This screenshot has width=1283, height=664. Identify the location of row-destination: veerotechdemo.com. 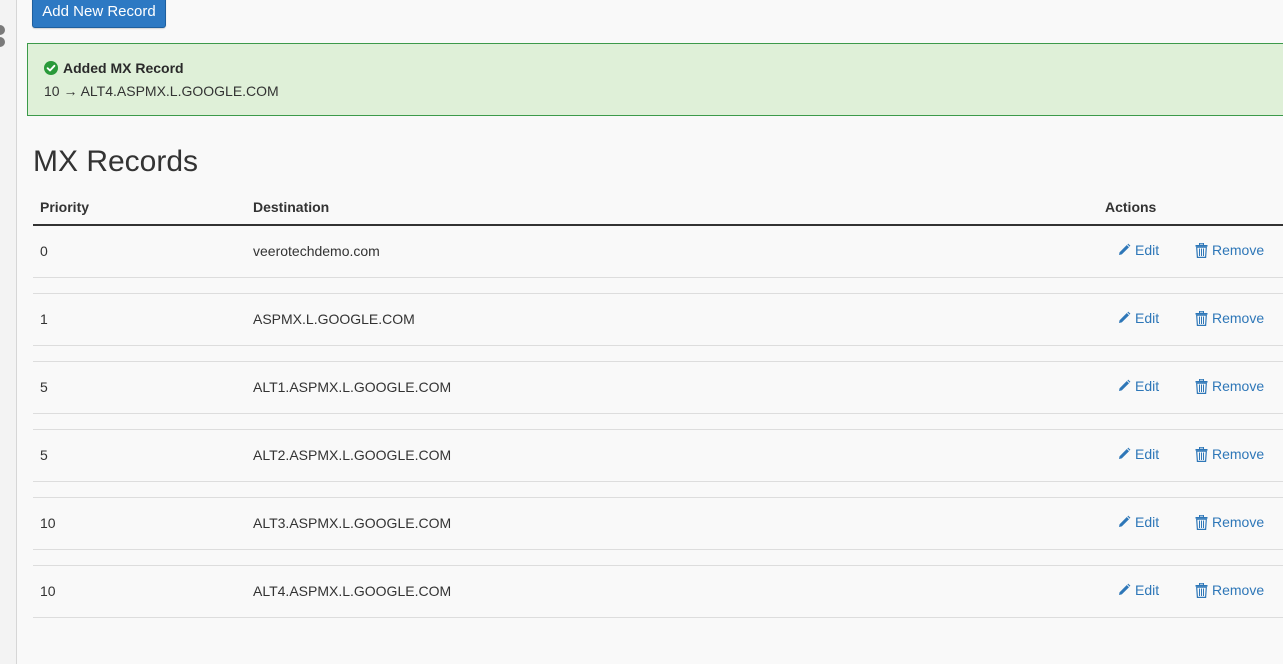
(316, 251).